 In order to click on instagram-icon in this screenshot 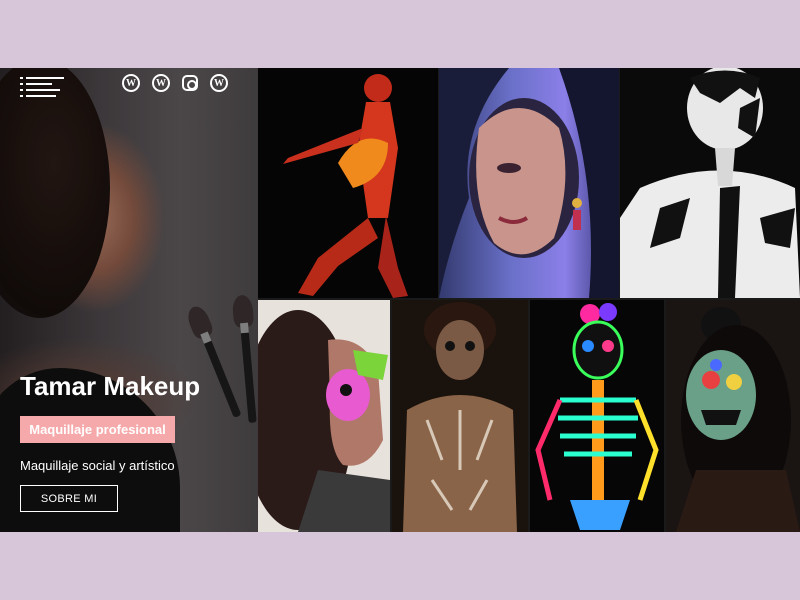, I will do `click(190, 83)`.